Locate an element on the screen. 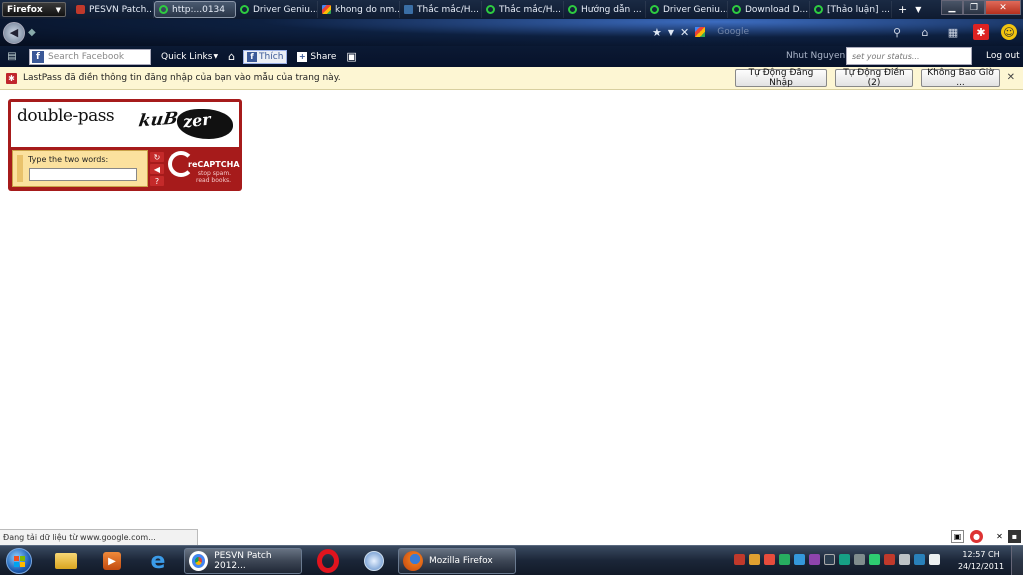 Image resolution: width=1023 pixels, height=575 pixels. help-icon: ? is located at coordinates (157, 181).